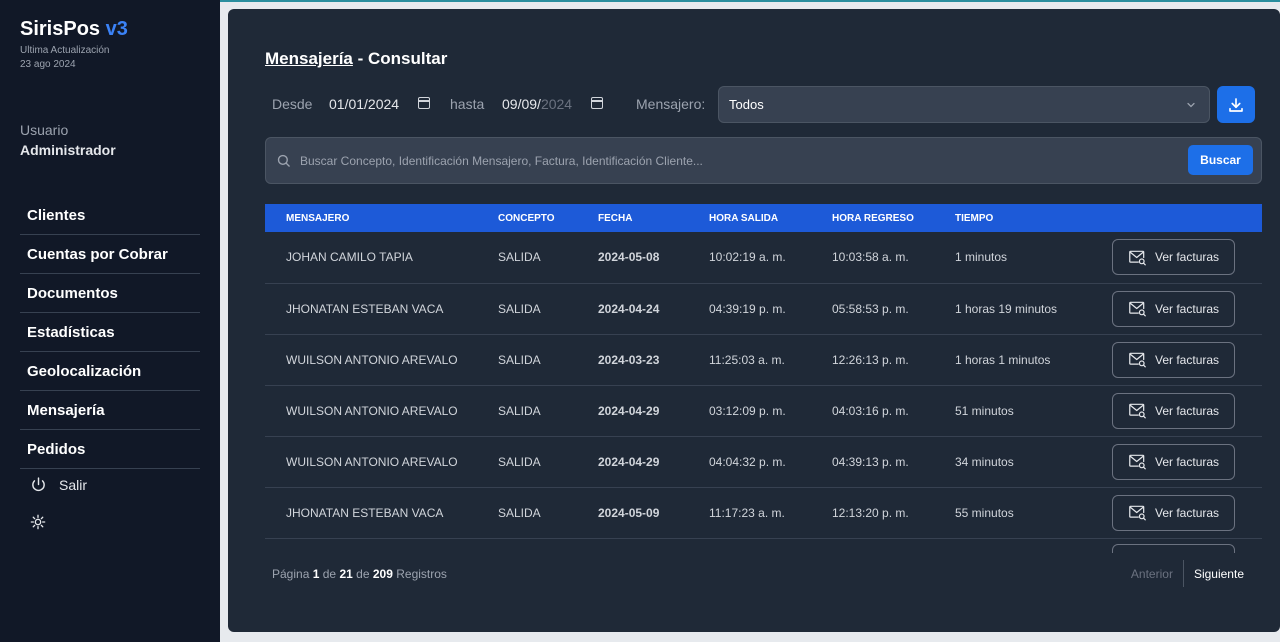  I want to click on column-header-fecha: FECHA, so click(632, 218).